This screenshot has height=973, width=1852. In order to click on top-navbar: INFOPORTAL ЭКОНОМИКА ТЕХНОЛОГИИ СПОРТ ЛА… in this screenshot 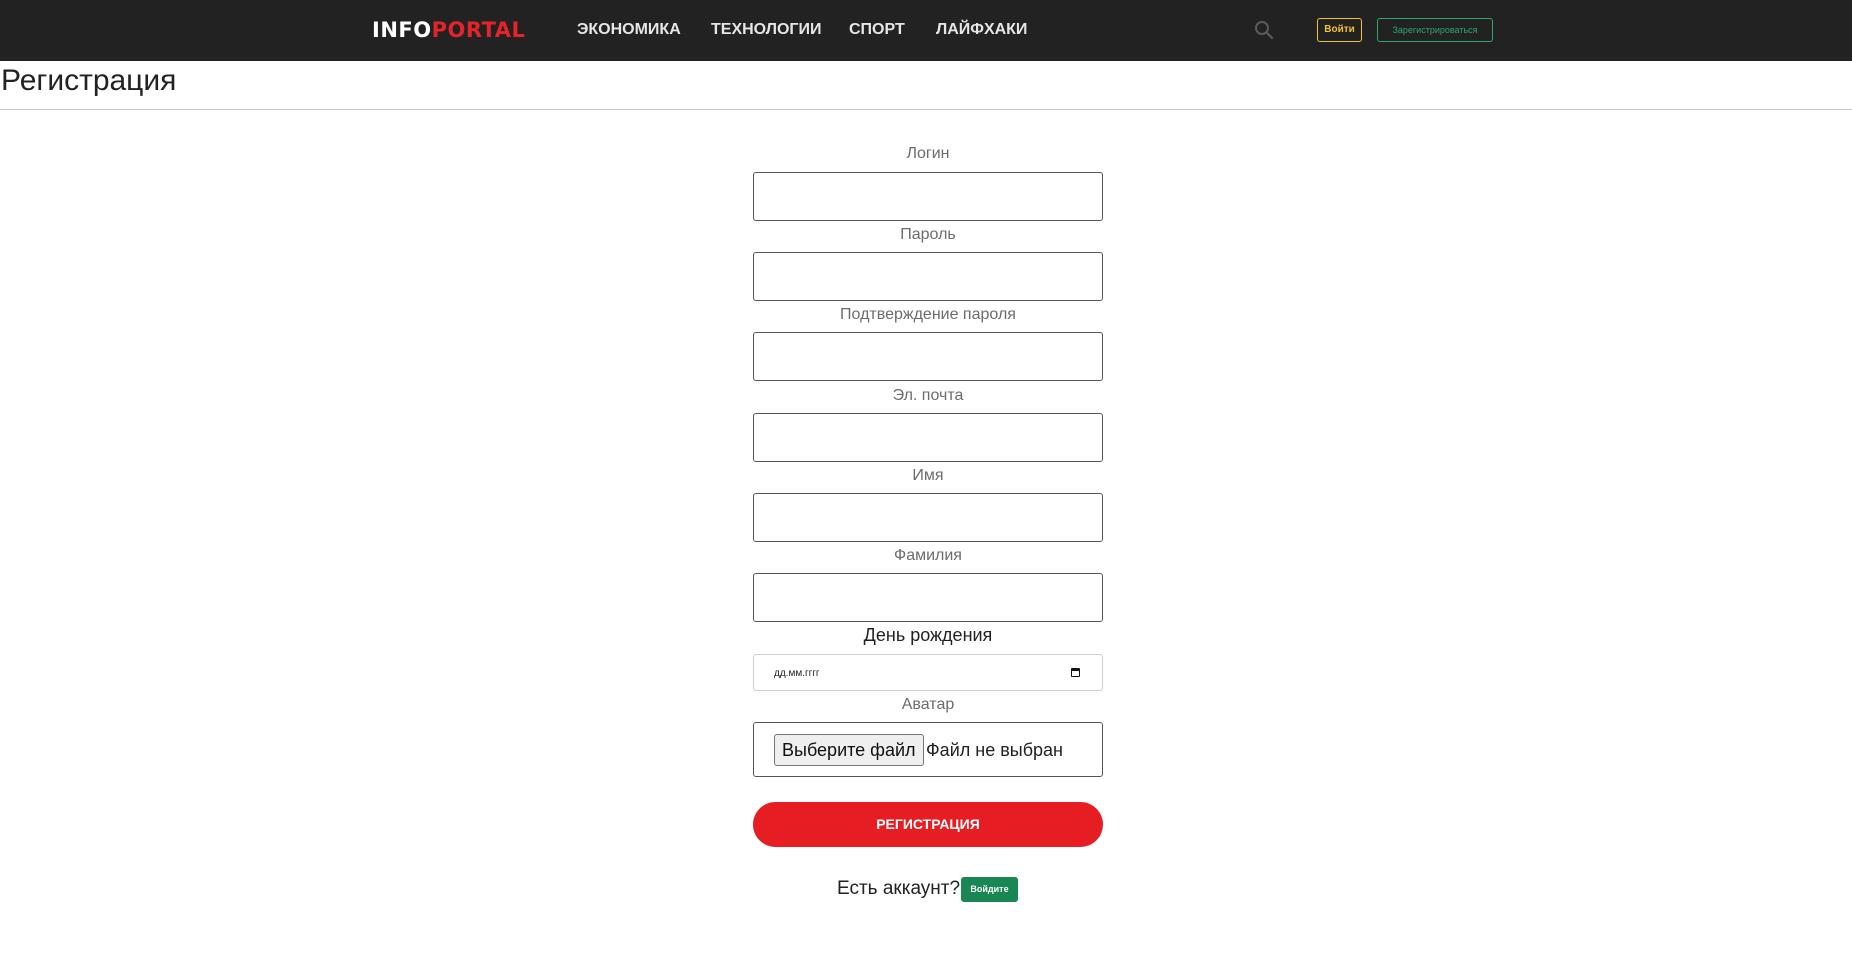, I will do `click(926, 30)`.